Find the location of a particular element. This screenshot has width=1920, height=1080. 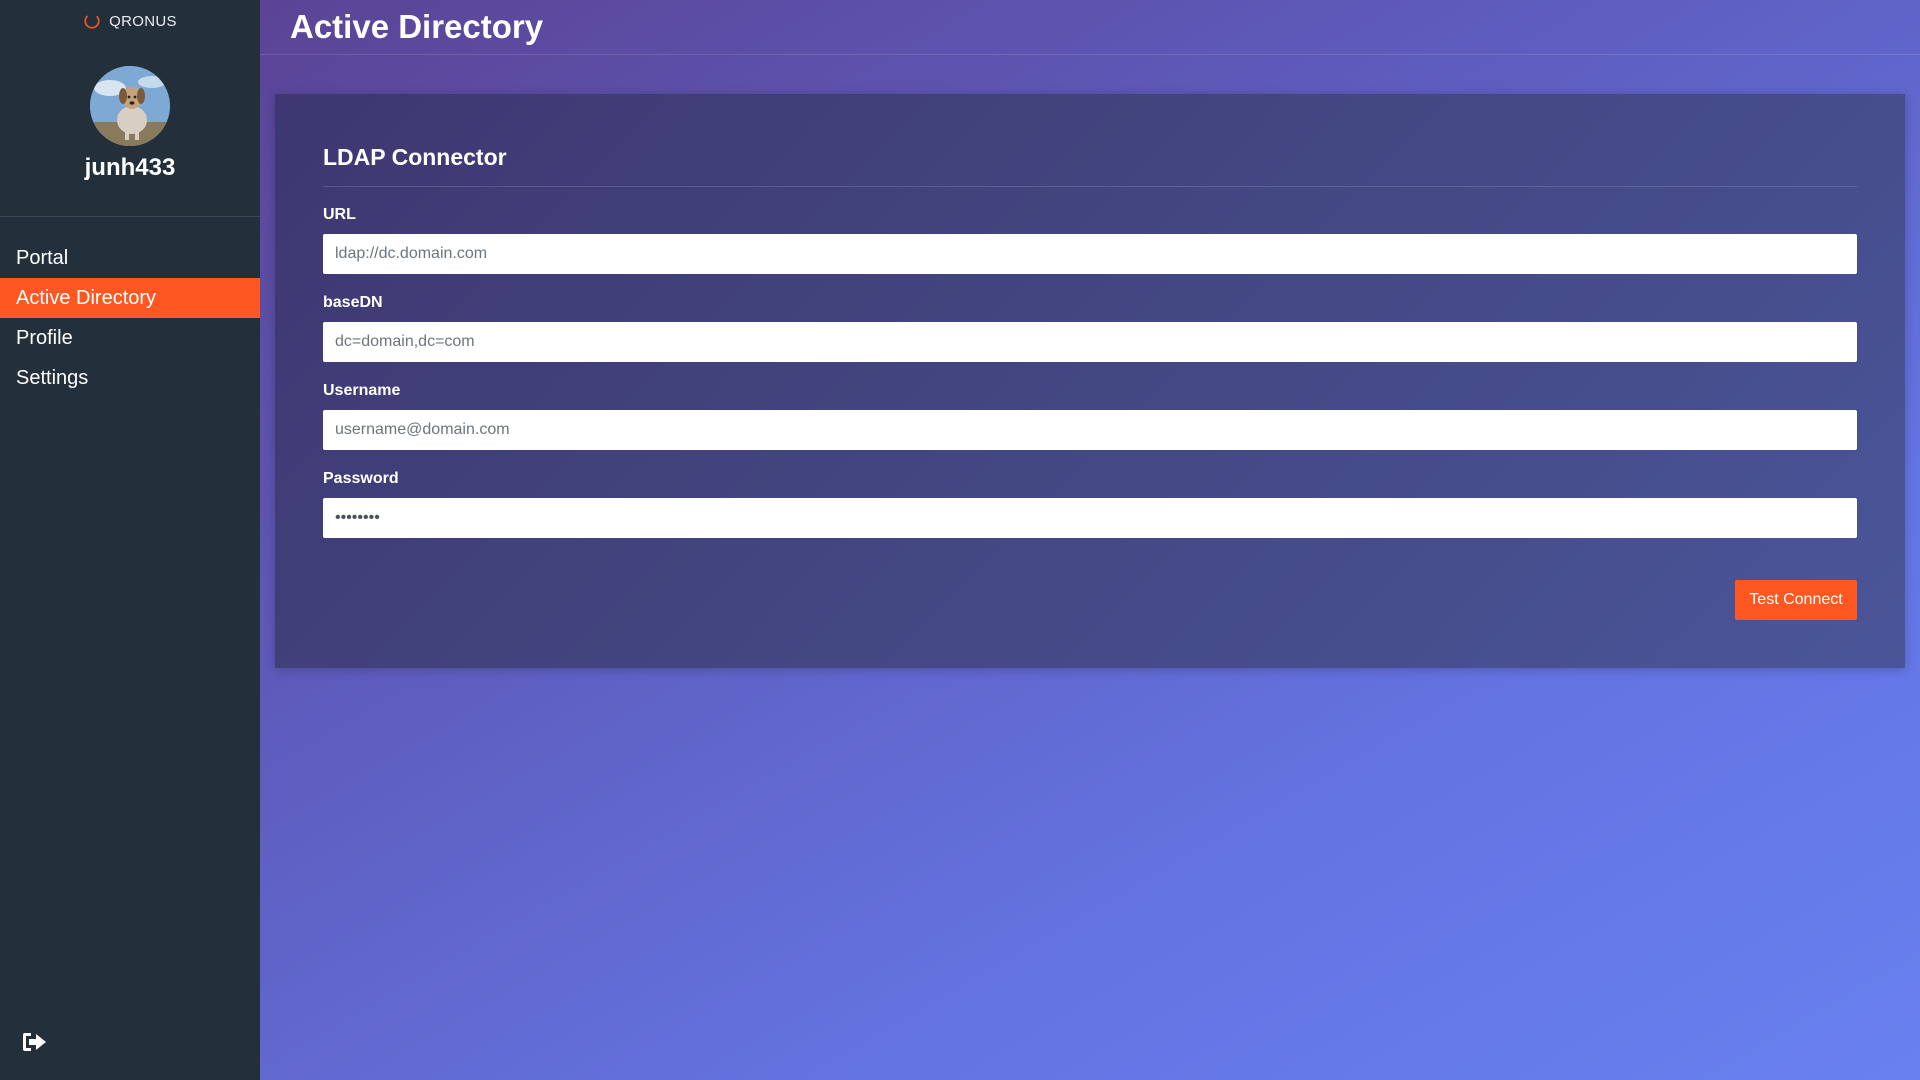

avatar is located at coordinates (130, 106).